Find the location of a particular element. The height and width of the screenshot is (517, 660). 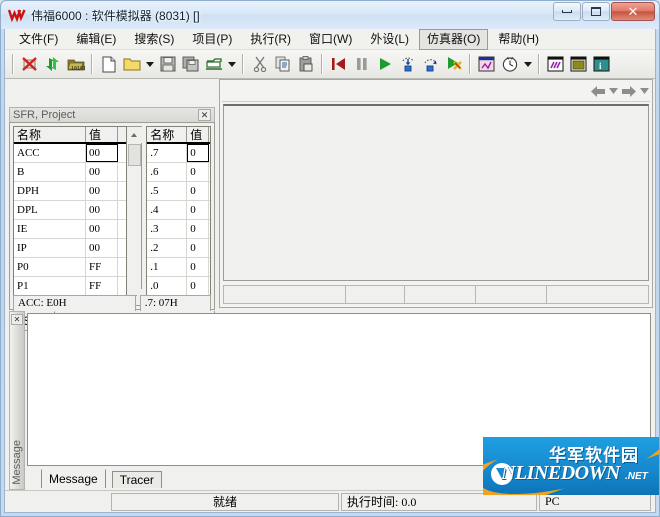

minimize-button is located at coordinates (567, 11).